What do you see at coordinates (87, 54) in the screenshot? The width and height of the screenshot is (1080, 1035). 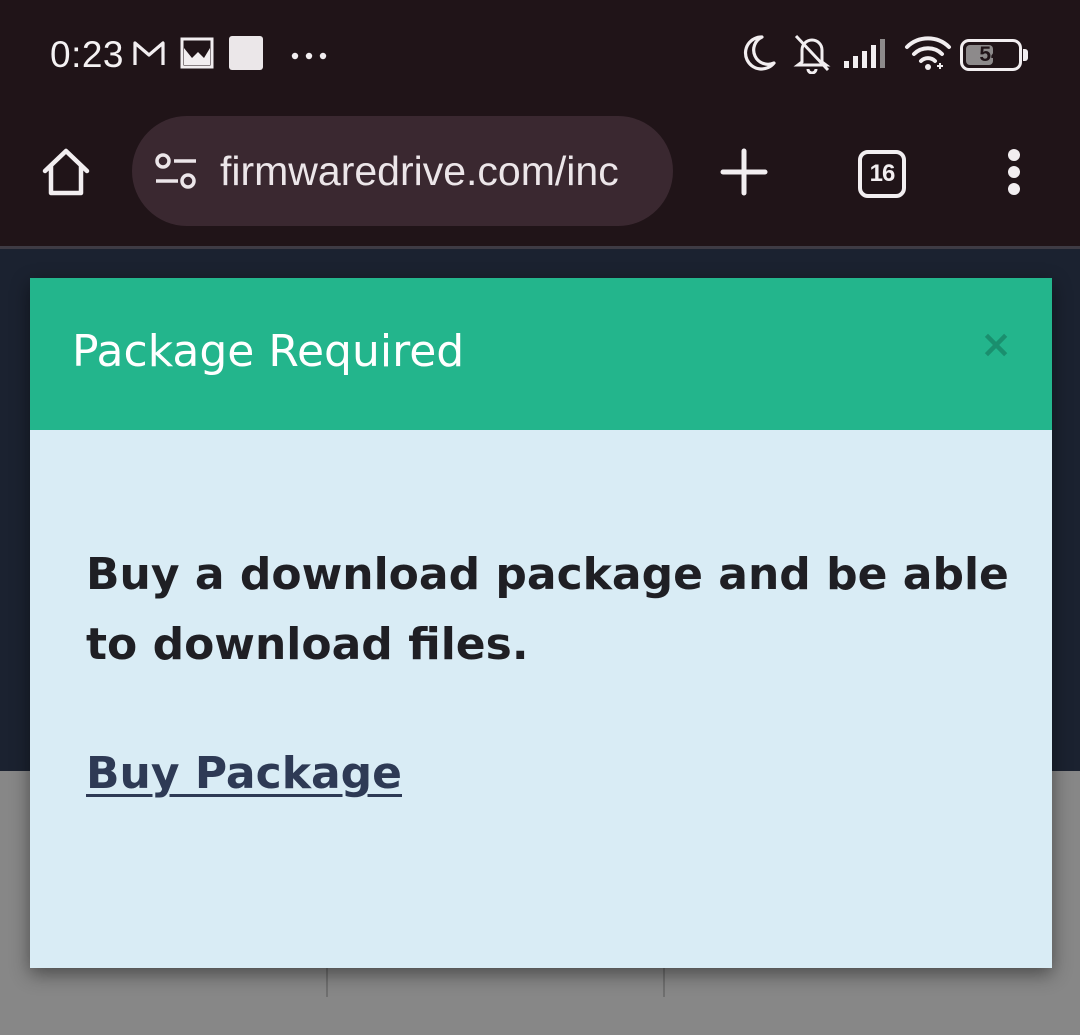 I see `status-clock: 0:23` at bounding box center [87, 54].